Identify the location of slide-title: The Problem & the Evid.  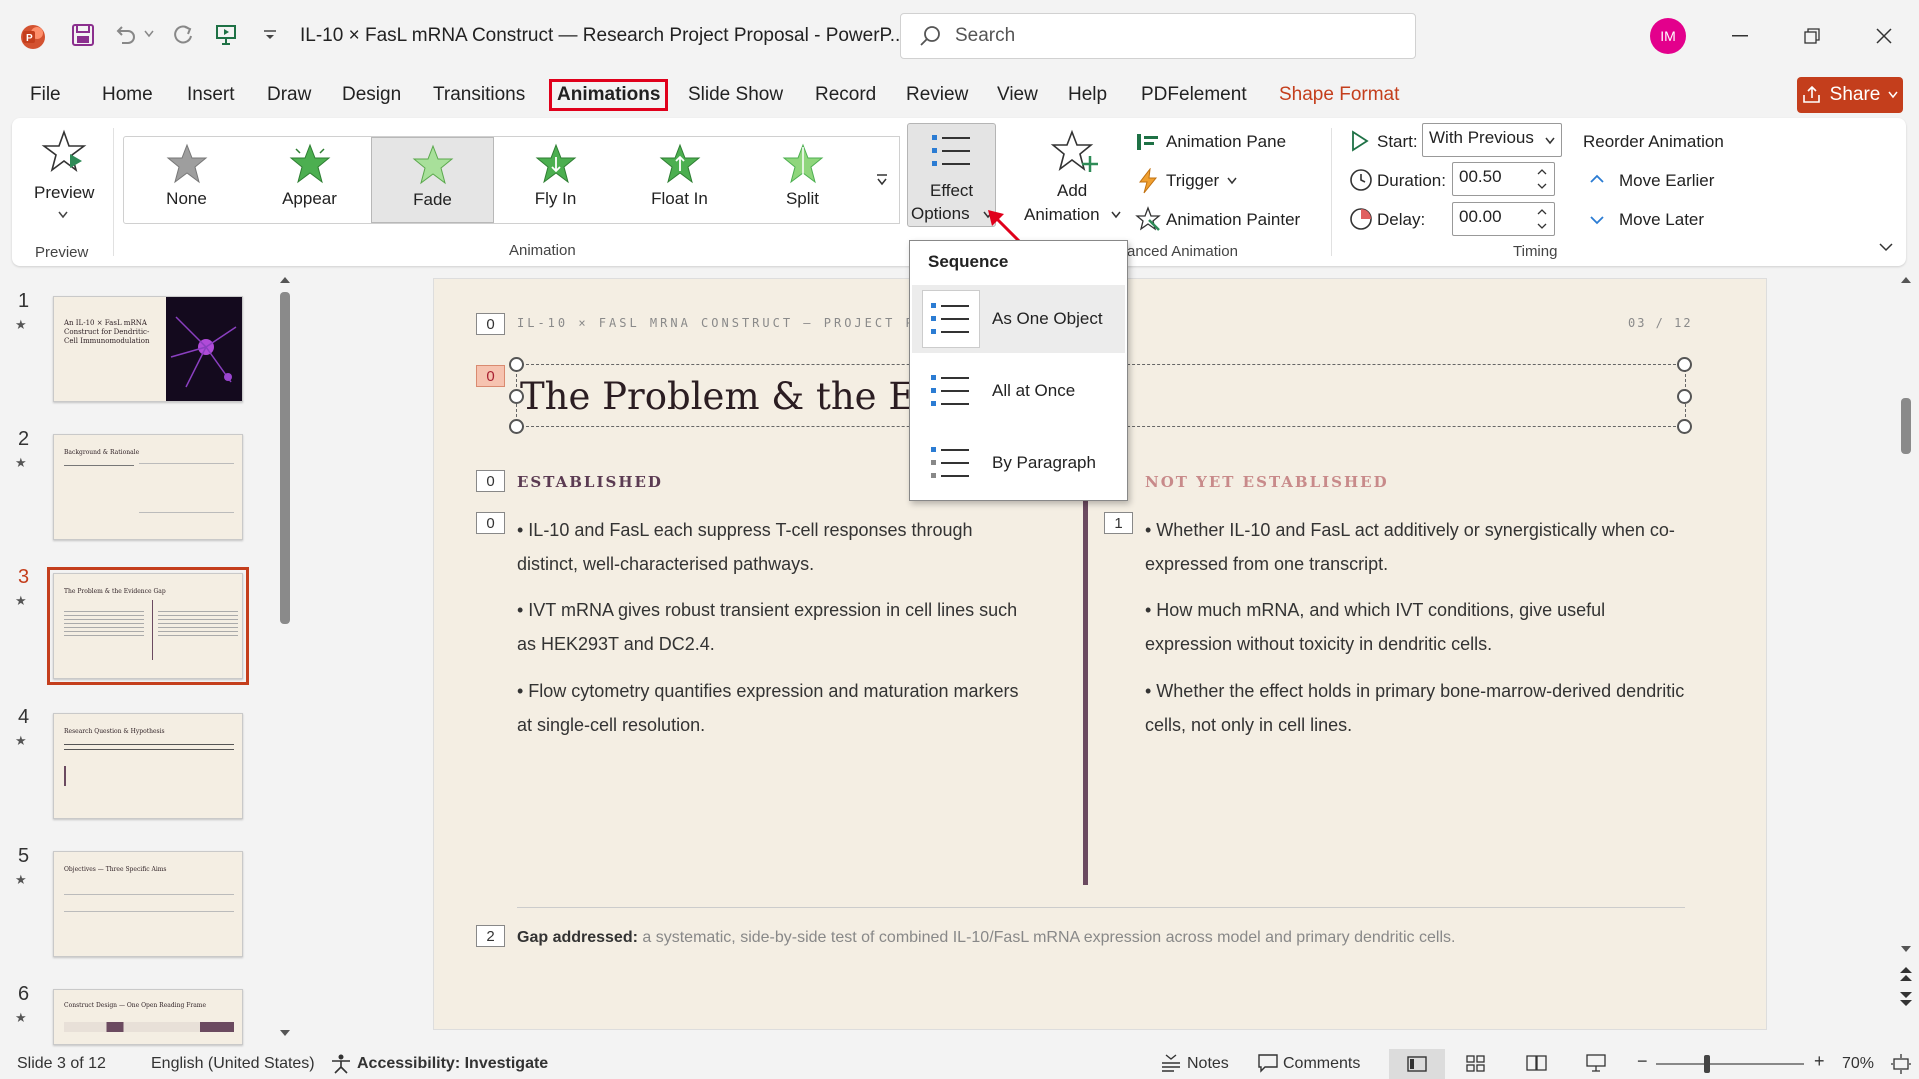
(746, 396).